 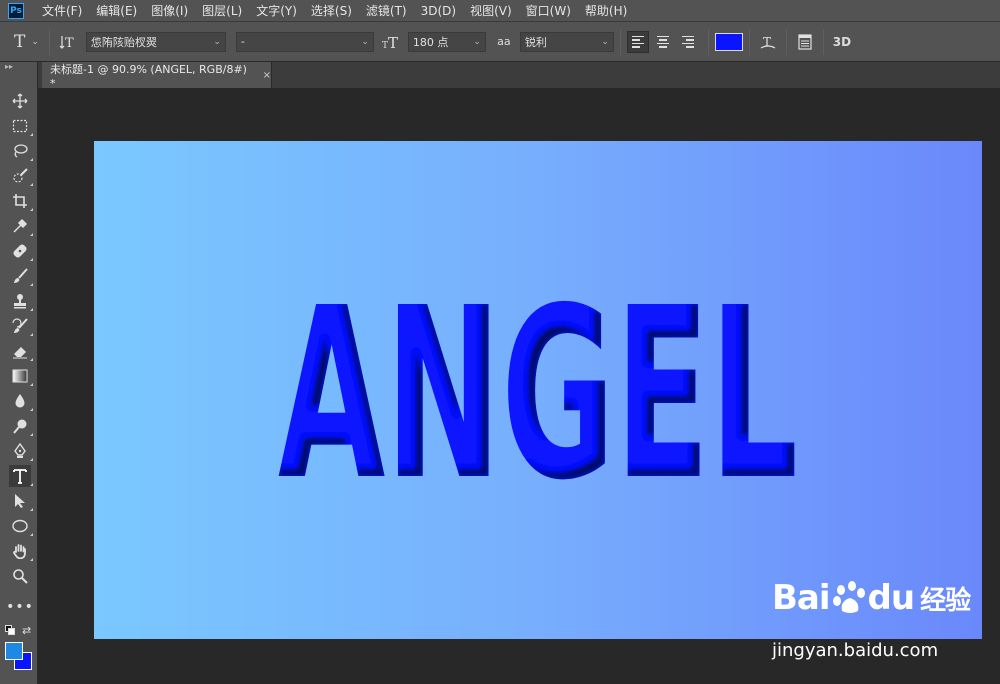 I want to click on options-bar: T ⌄ T 怹陏陔贻杈翜 ⌄ - ⌄ TT 180 点 ⌄ aa 锐利 ⌄ T, so click(x=500, y=42).